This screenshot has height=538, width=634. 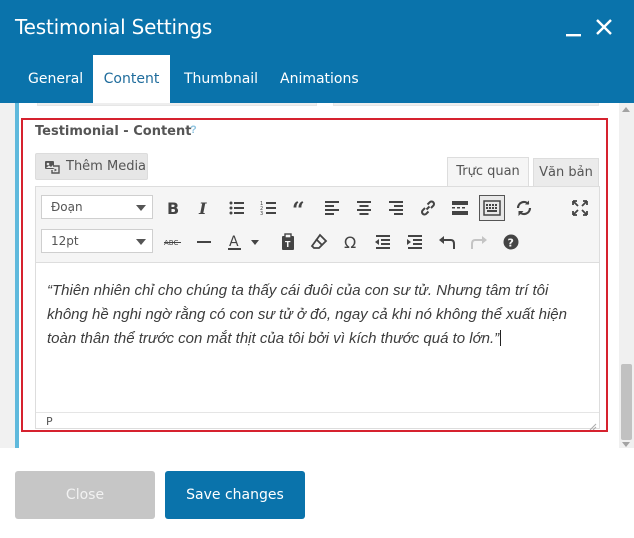 I want to click on minimize-icon, so click(x=574, y=27).